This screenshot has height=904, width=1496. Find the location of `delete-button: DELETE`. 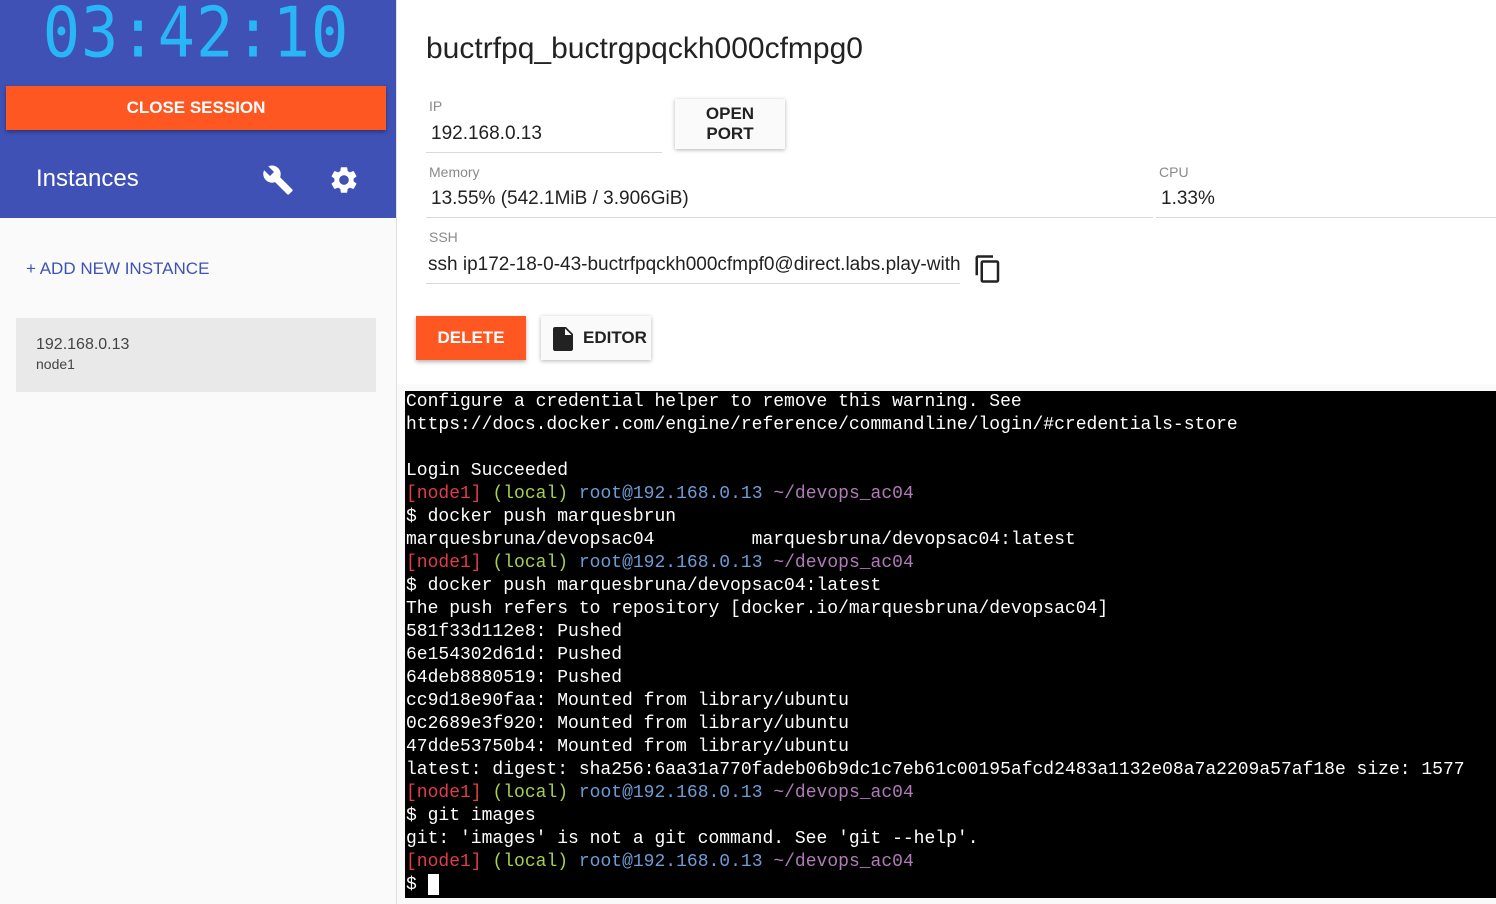

delete-button: DELETE is located at coordinates (471, 338).